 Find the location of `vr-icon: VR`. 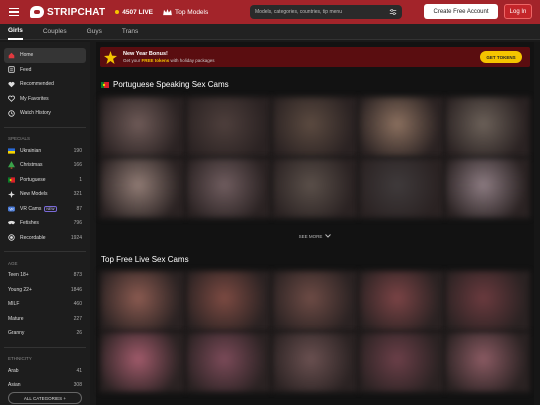

vr-icon: VR is located at coordinates (11, 208).